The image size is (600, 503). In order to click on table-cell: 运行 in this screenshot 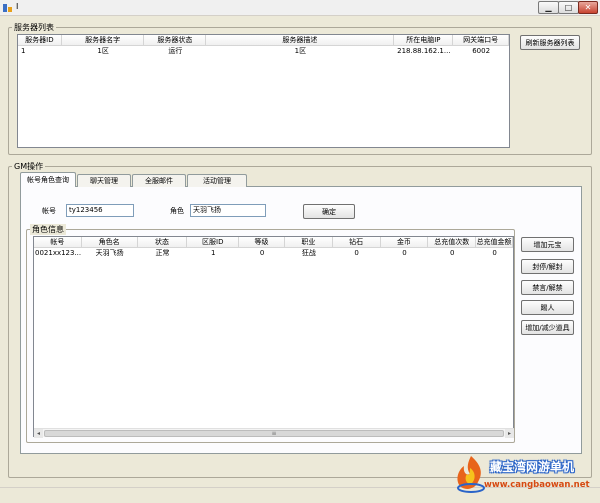, I will do `click(175, 51)`.